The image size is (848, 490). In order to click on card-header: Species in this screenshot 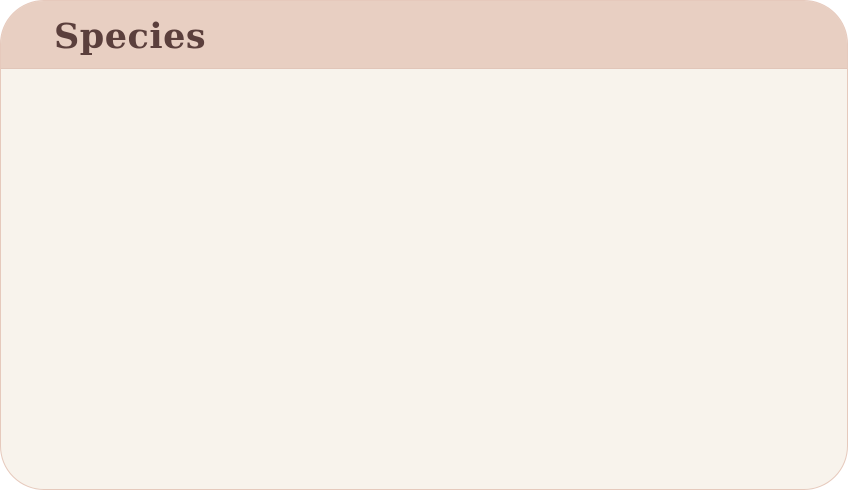, I will do `click(424, 35)`.